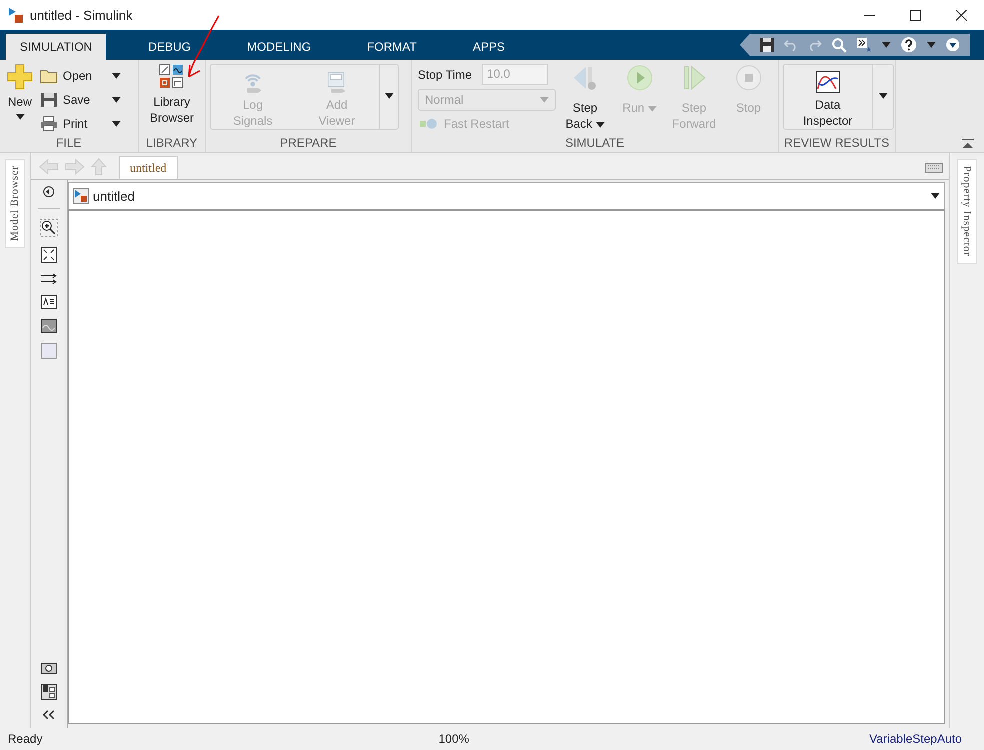 This screenshot has width=984, height=750. I want to click on help-icon, so click(909, 45).